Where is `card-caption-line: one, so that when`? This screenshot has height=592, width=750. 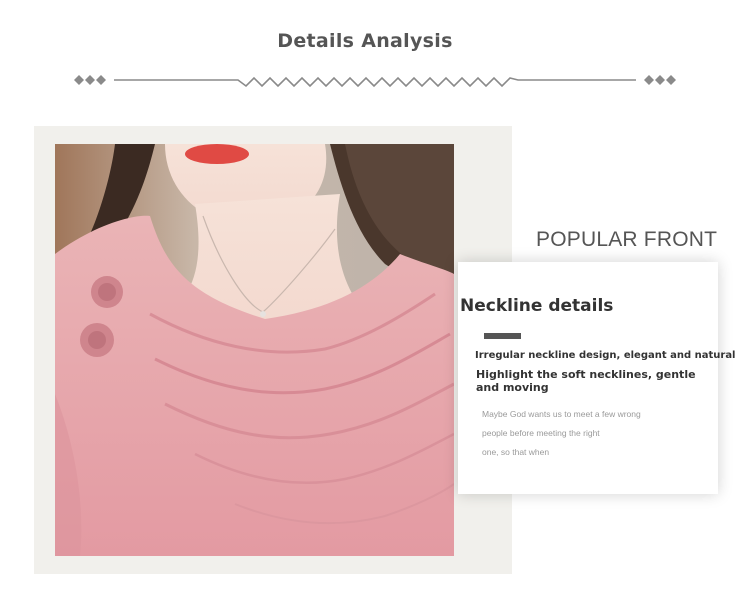 card-caption-line: one, so that when is located at coordinates (516, 452).